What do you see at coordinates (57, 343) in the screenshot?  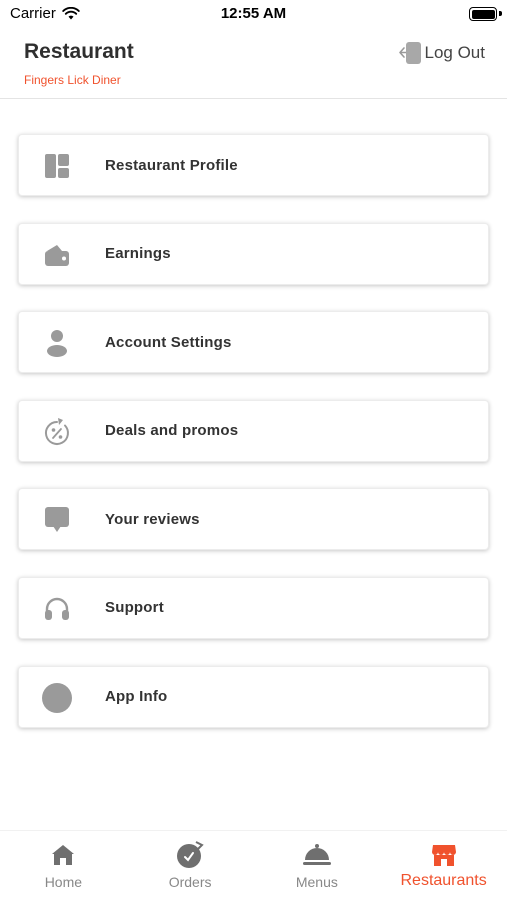 I see `person-icon` at bounding box center [57, 343].